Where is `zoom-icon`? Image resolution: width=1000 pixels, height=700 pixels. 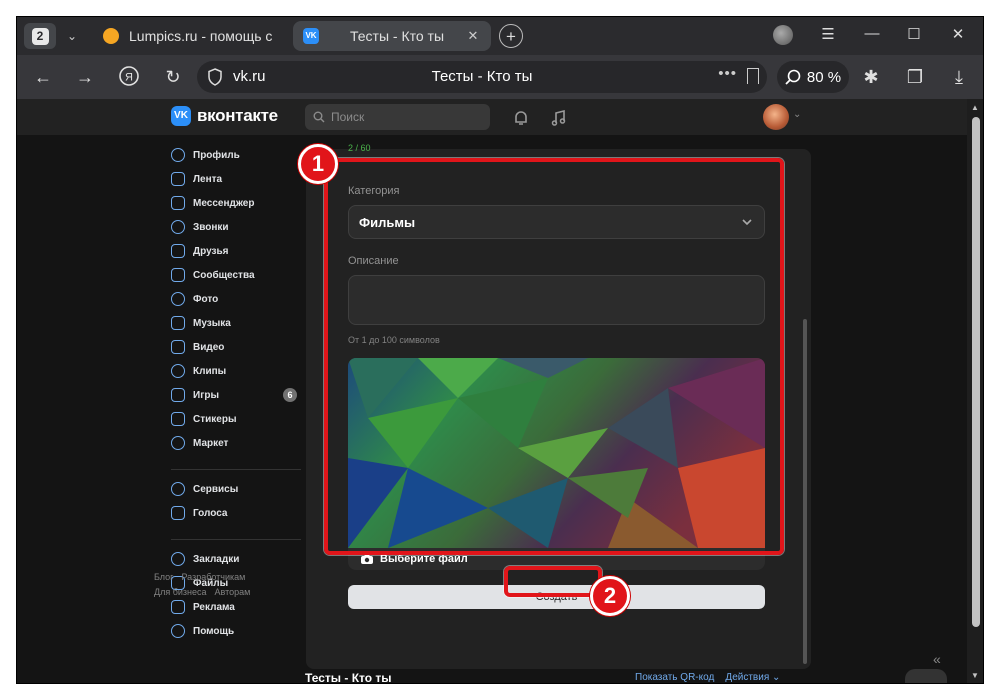 zoom-icon is located at coordinates (793, 77).